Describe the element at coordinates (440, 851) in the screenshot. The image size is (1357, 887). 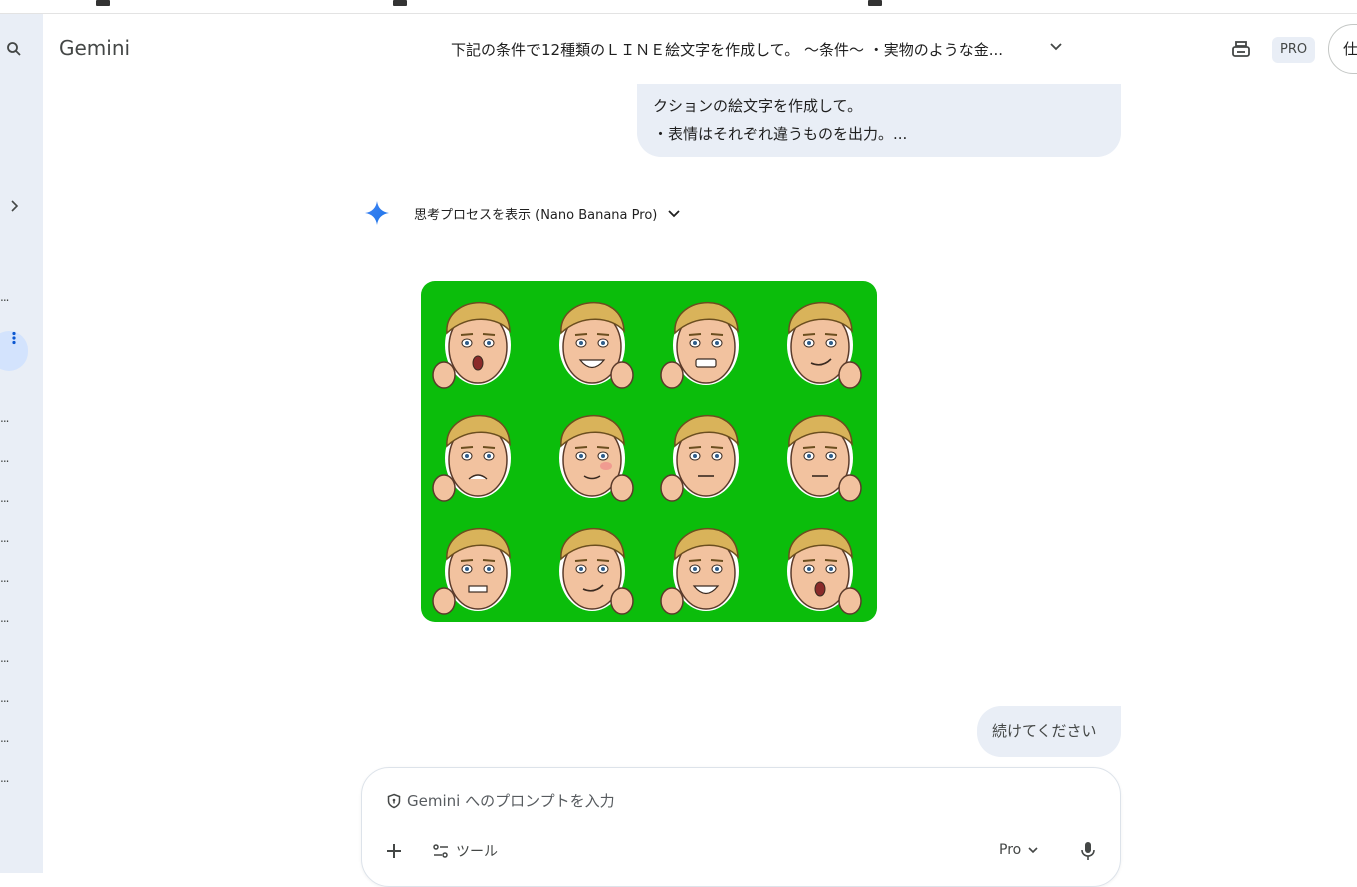
I see `tools-icon` at that location.